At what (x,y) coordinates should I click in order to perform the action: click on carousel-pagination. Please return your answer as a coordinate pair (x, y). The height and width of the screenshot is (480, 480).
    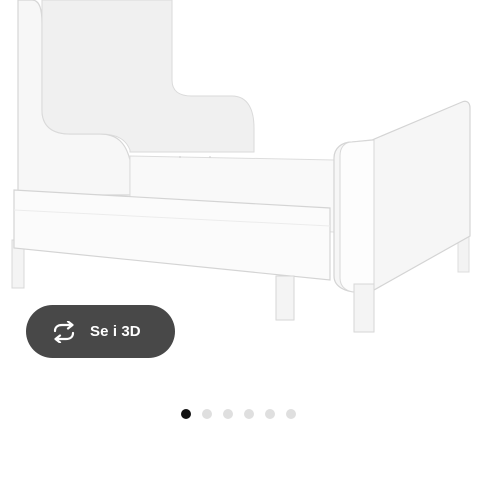
    Looking at the image, I should click on (238, 414).